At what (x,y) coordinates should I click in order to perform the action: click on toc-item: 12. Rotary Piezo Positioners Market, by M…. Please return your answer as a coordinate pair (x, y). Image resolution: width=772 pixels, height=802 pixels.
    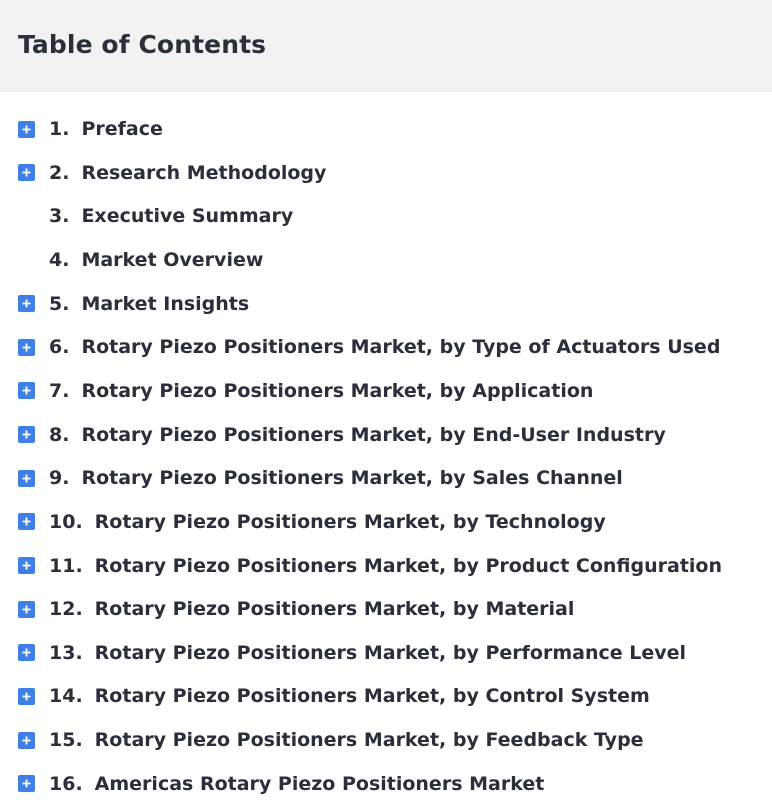
    Looking at the image, I should click on (287, 609).